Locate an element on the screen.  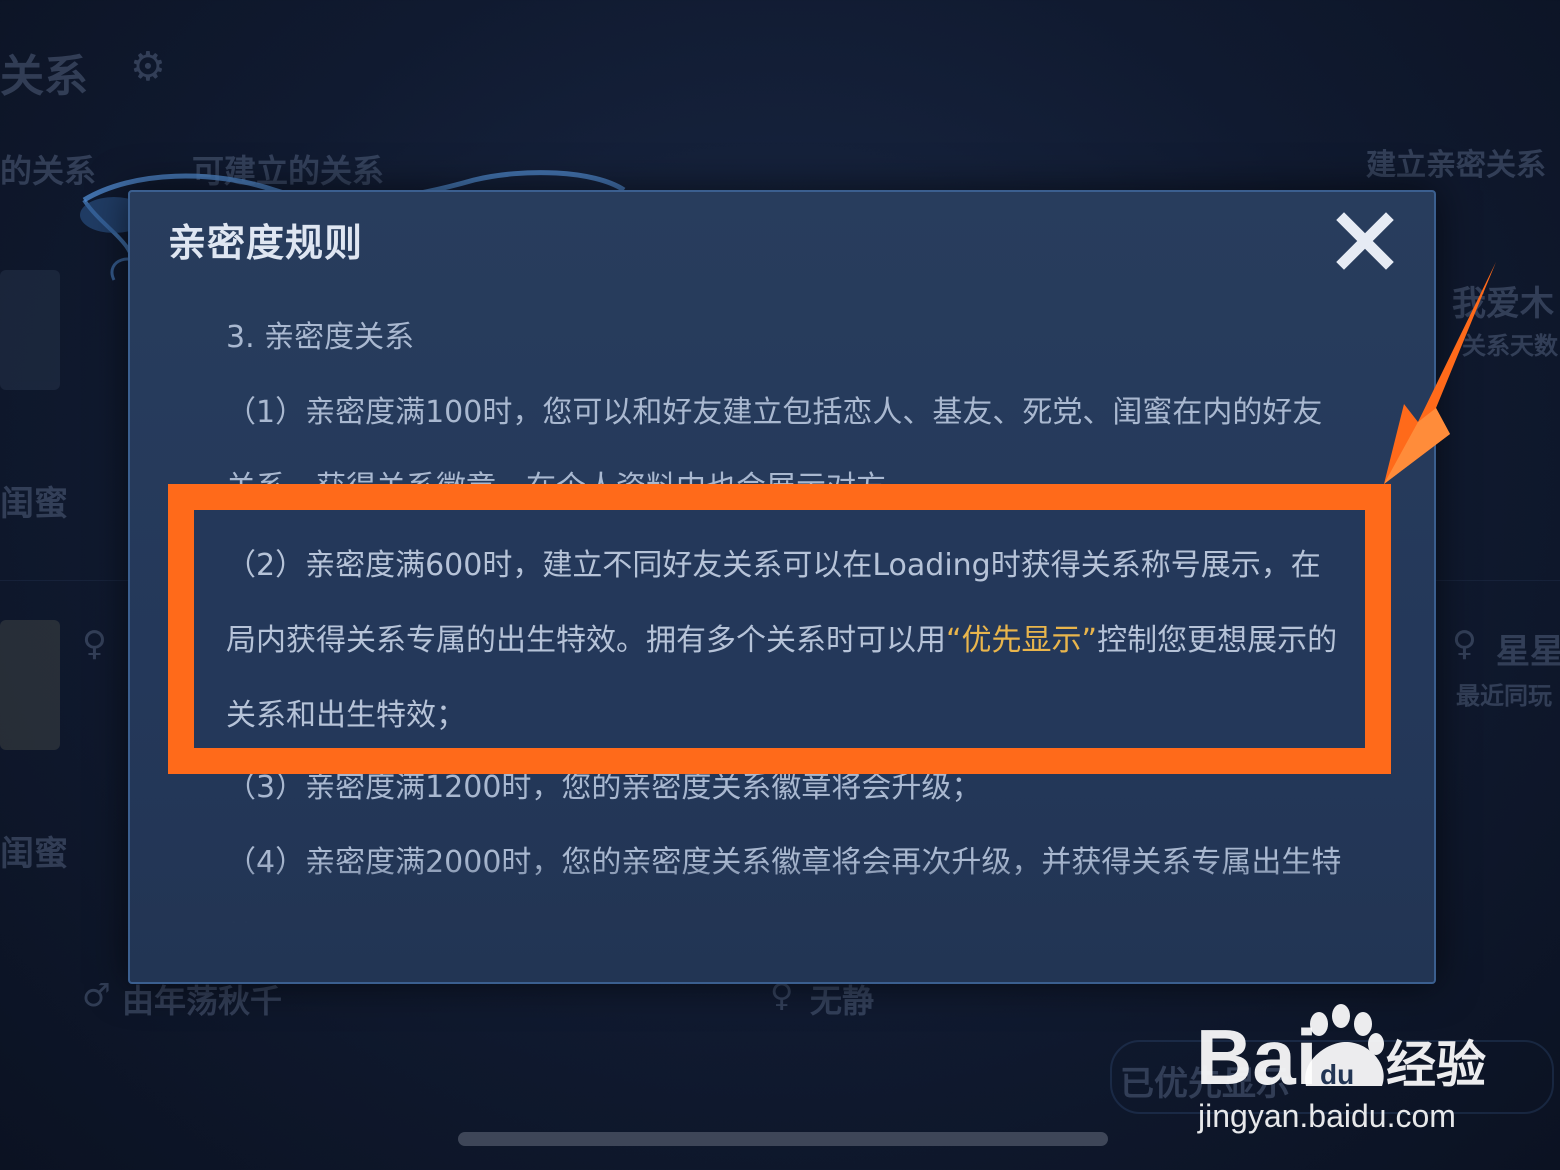
svg-text: du is located at coordinates (1337, 1074).